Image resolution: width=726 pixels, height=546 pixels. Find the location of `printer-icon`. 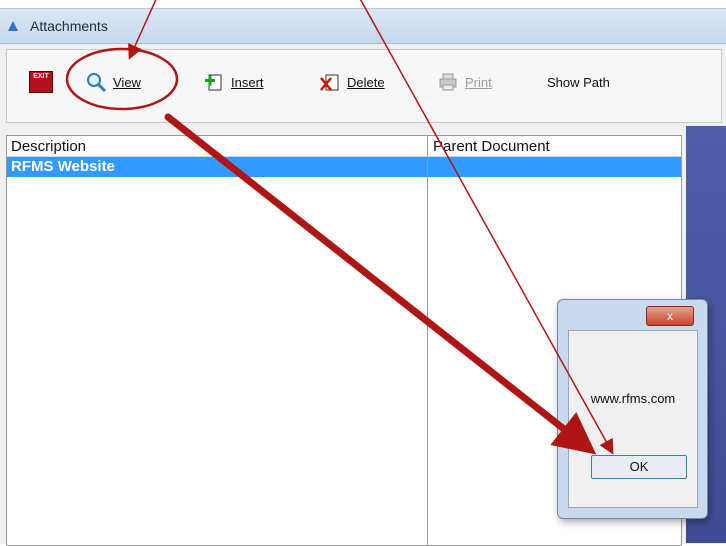

printer-icon is located at coordinates (448, 82).